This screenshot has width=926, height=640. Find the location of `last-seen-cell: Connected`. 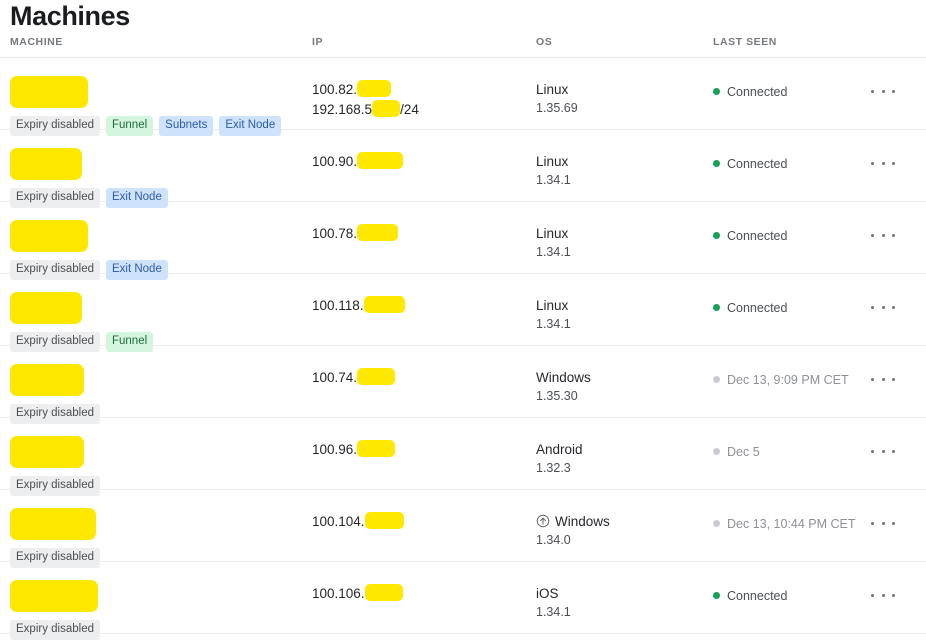

last-seen-cell: Connected is located at coordinates (788, 596).